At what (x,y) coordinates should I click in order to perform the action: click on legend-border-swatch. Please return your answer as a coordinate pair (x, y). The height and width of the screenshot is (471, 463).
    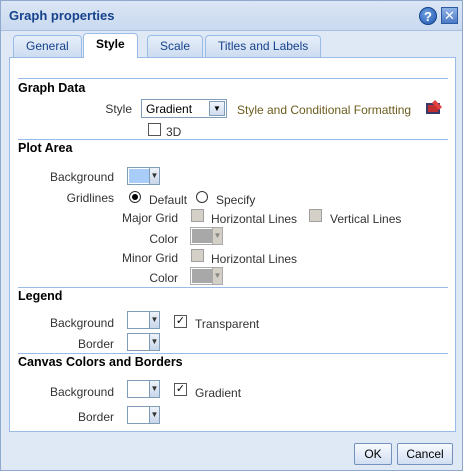
    Looking at the image, I should click on (139, 342).